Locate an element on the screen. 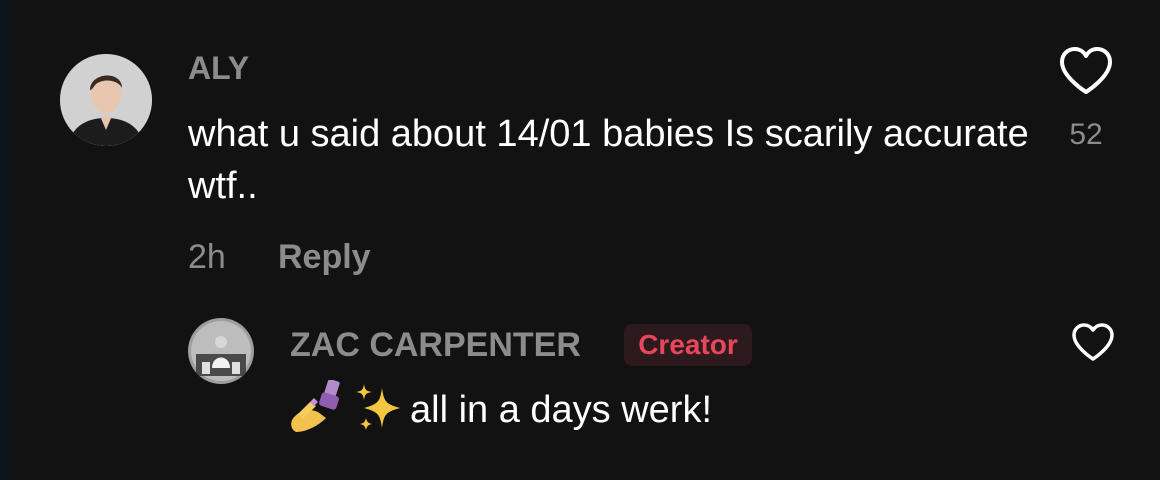 The width and height of the screenshot is (1160, 480). reply-username: ZAC CARPENTER is located at coordinates (435, 345).